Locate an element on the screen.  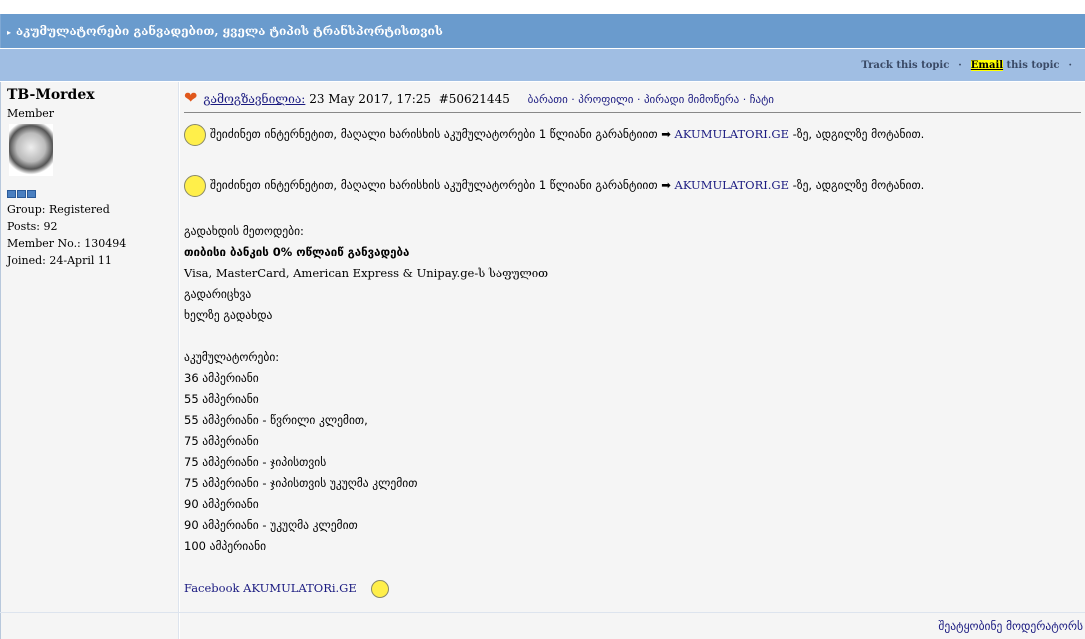
email-rest: this topic is located at coordinates (1033, 65).